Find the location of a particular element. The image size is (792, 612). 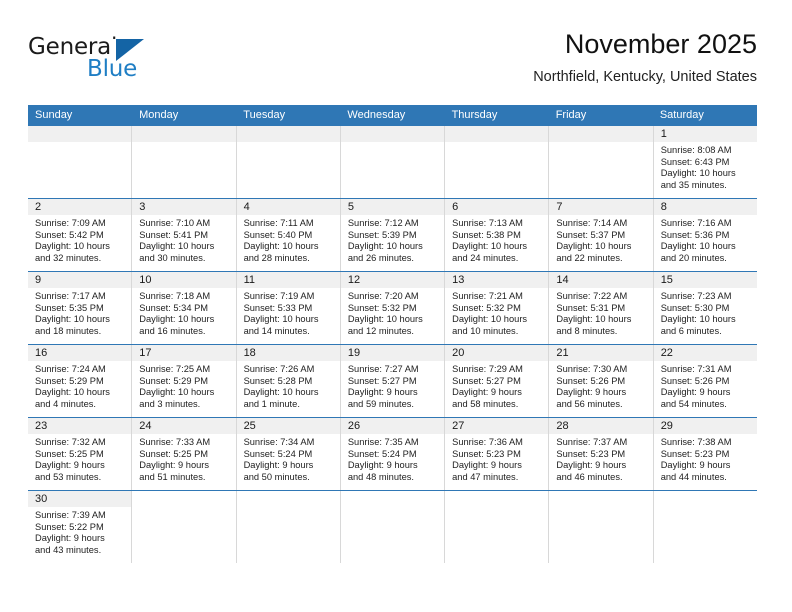

day-number: 26 is located at coordinates (392, 426).